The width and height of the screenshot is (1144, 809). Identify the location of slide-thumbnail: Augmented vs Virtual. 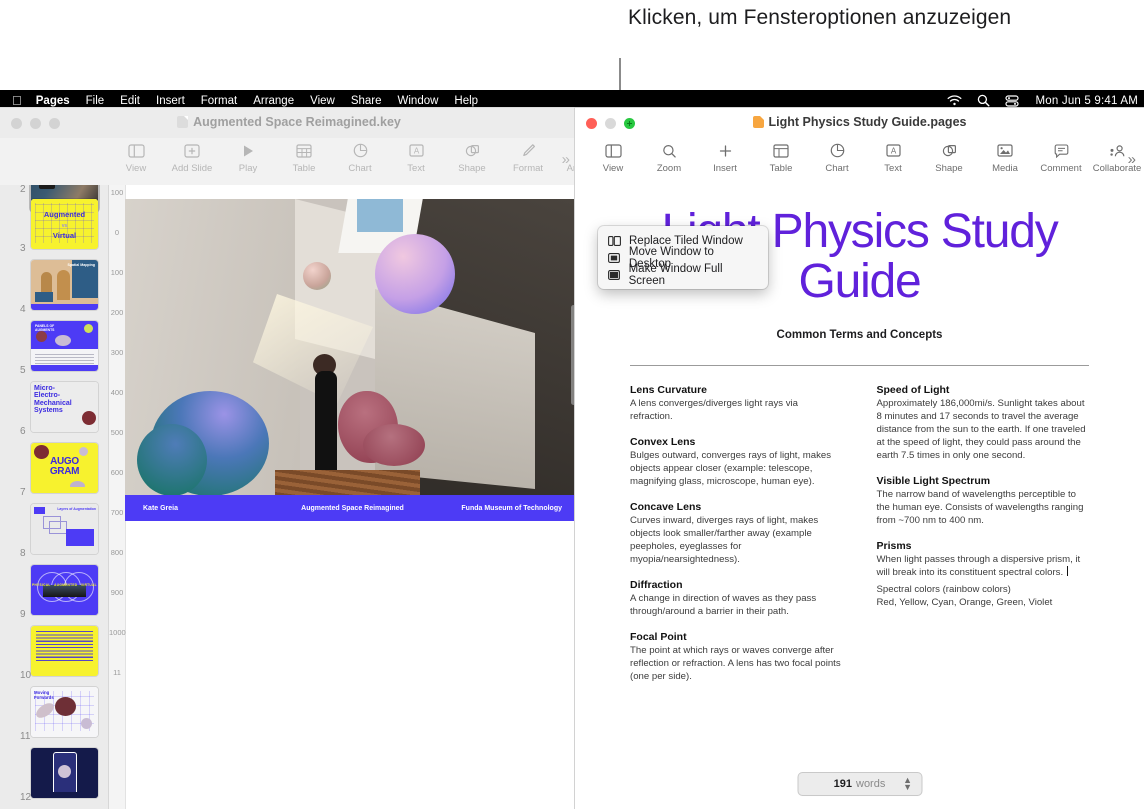
(64, 224).